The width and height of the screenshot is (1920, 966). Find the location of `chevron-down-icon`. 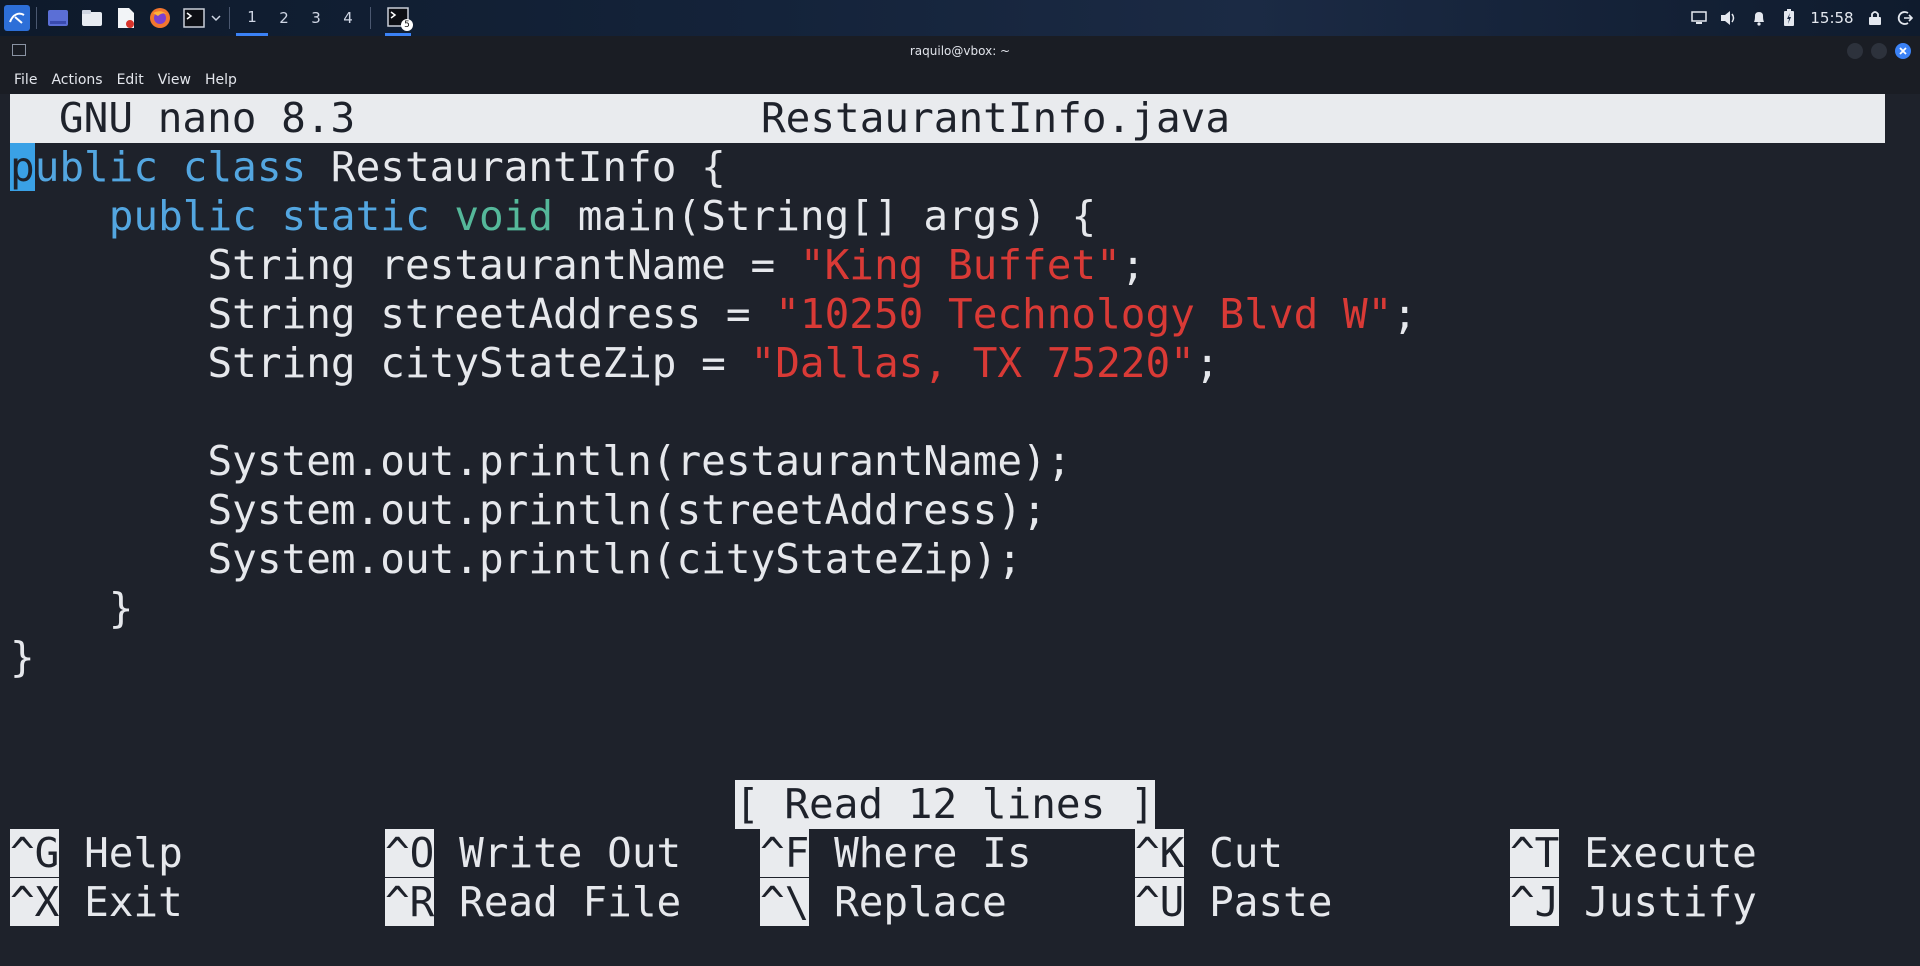

chevron-down-icon is located at coordinates (216, 18).